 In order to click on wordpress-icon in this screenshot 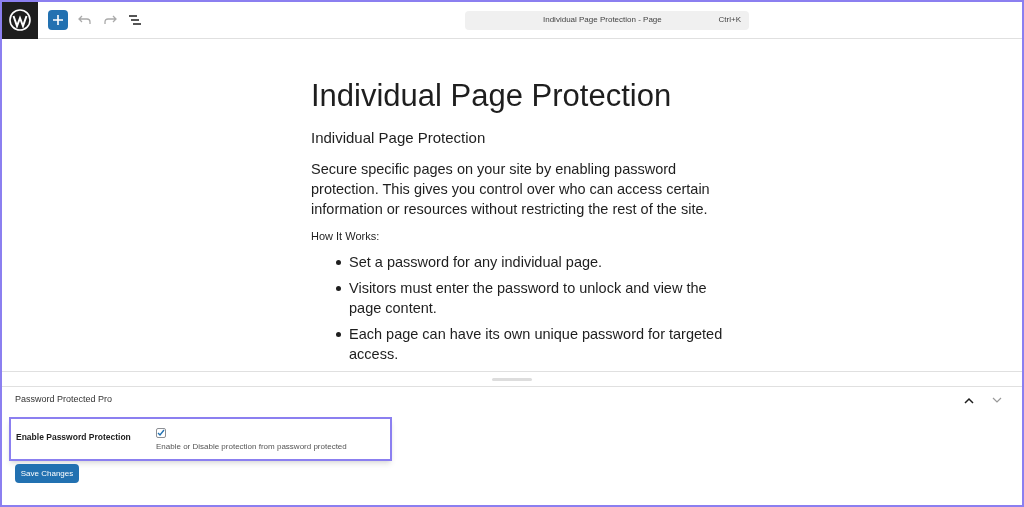, I will do `click(20, 20)`.